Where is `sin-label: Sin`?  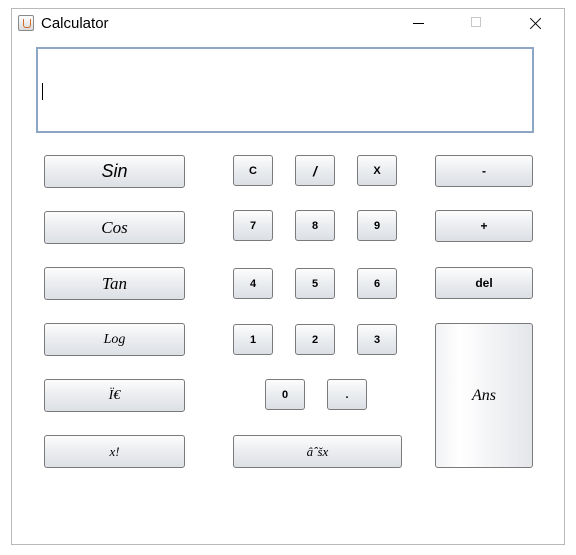
sin-label: Sin is located at coordinates (114, 171).